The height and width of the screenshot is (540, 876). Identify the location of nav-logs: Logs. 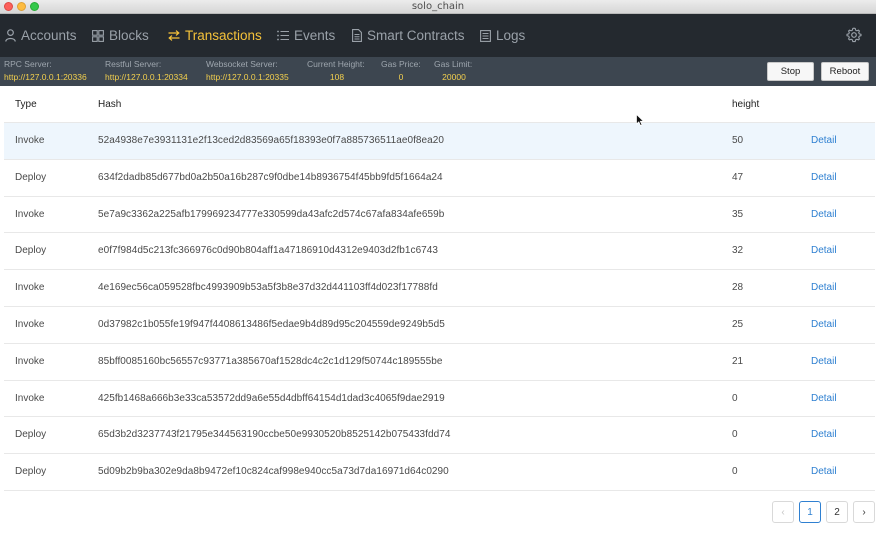
(502, 35).